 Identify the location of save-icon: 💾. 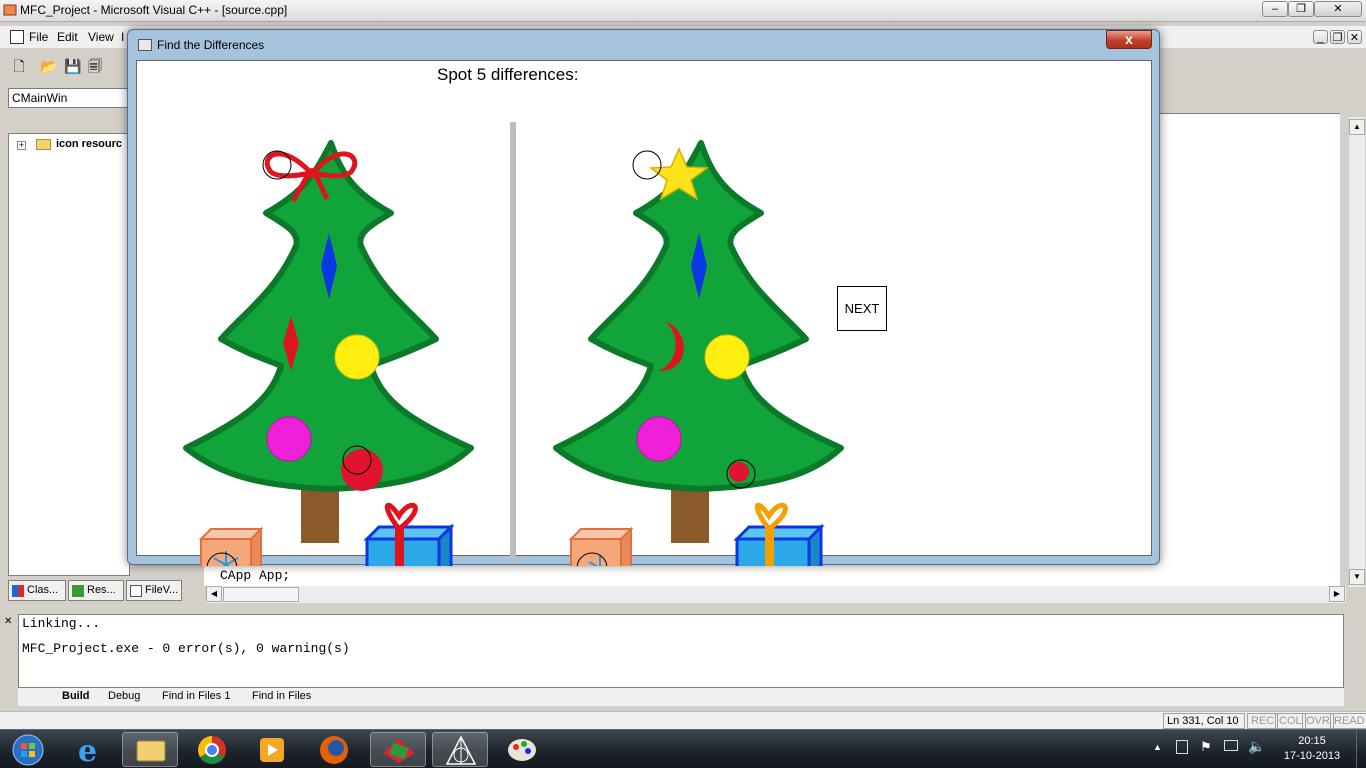
(73, 66).